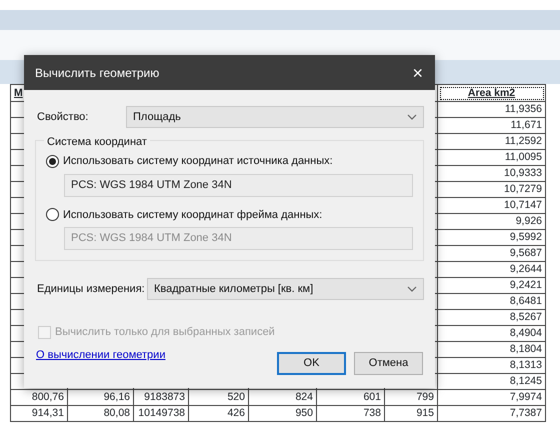  What do you see at coordinates (492, 206) in the screenshot?
I see `table-cell: 10,7147` at bounding box center [492, 206].